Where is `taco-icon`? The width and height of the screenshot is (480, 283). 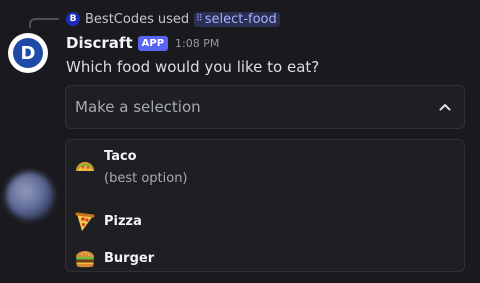 taco-icon is located at coordinates (85, 166).